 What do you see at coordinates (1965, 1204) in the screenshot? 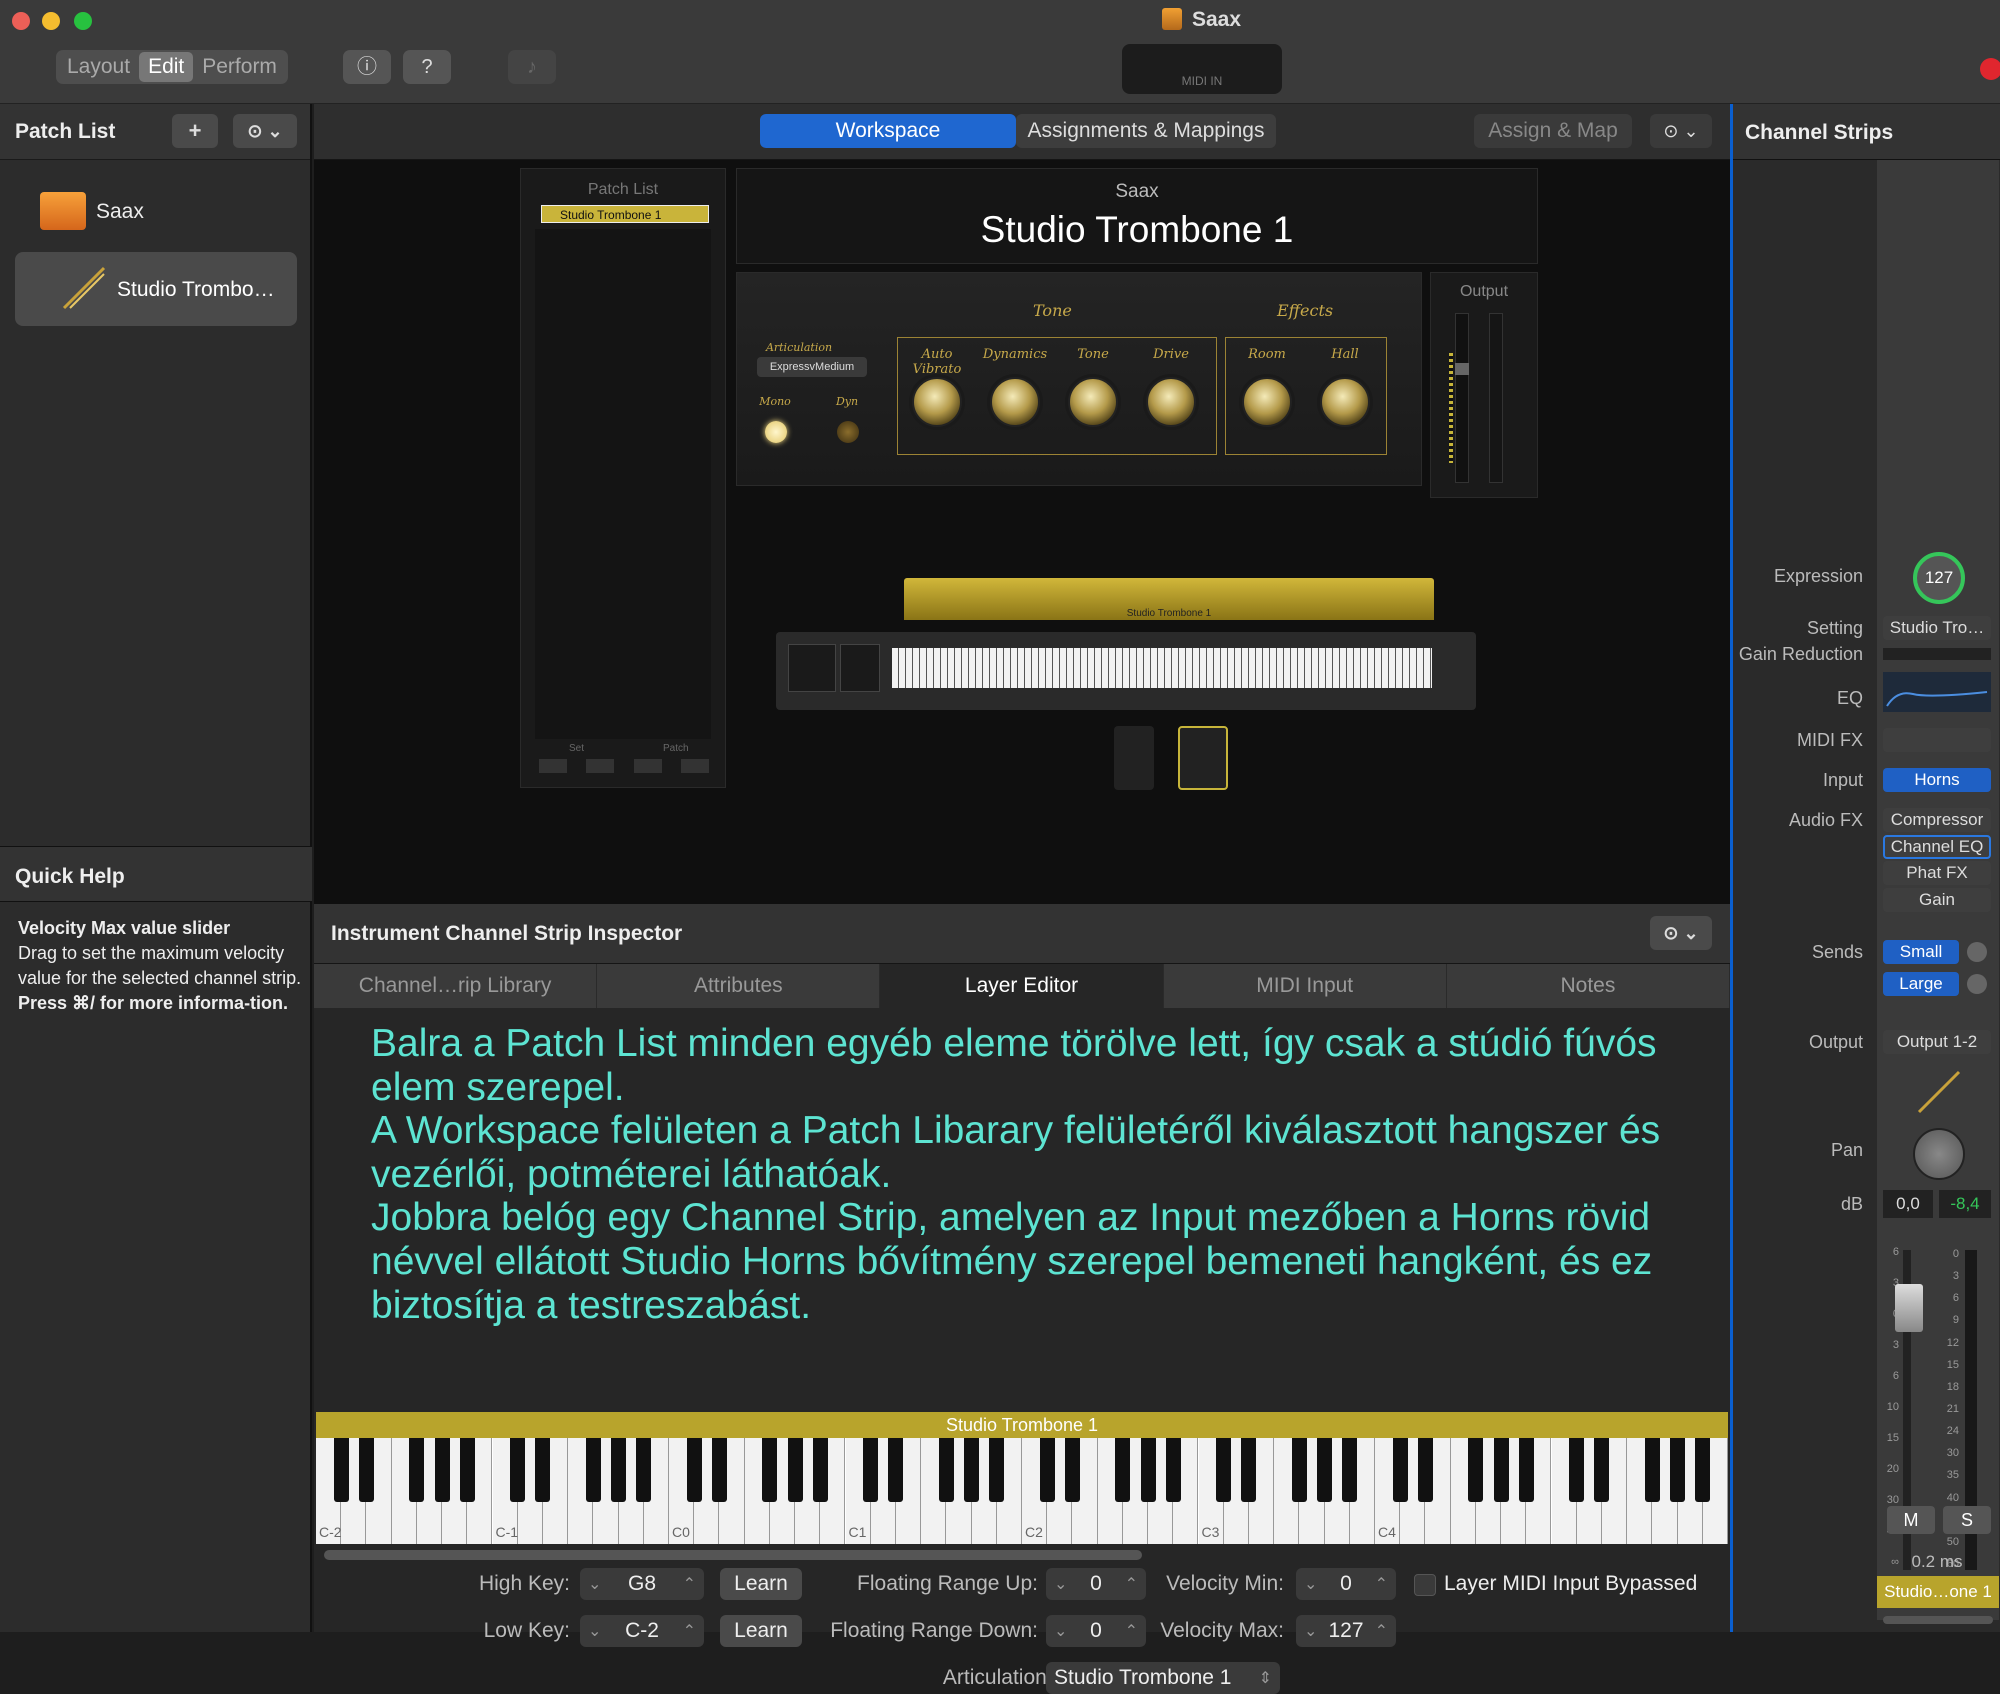
I see `peak-value: -8,4` at bounding box center [1965, 1204].